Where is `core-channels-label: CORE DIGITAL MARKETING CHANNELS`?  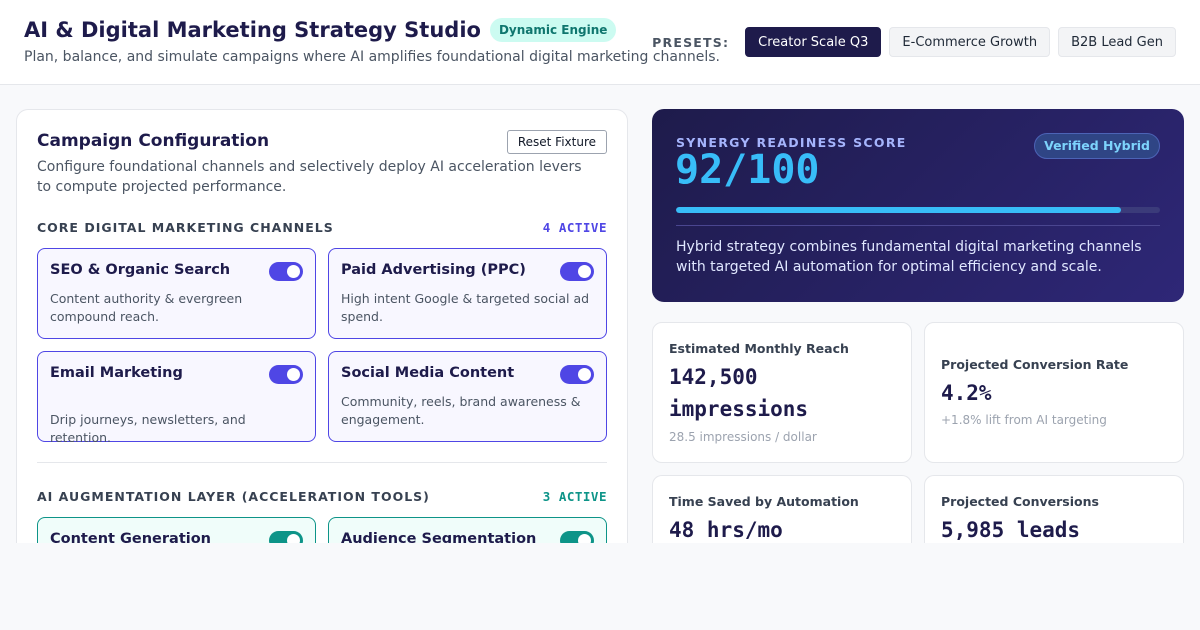 core-channels-label: CORE DIGITAL MARKETING CHANNELS is located at coordinates (185, 227).